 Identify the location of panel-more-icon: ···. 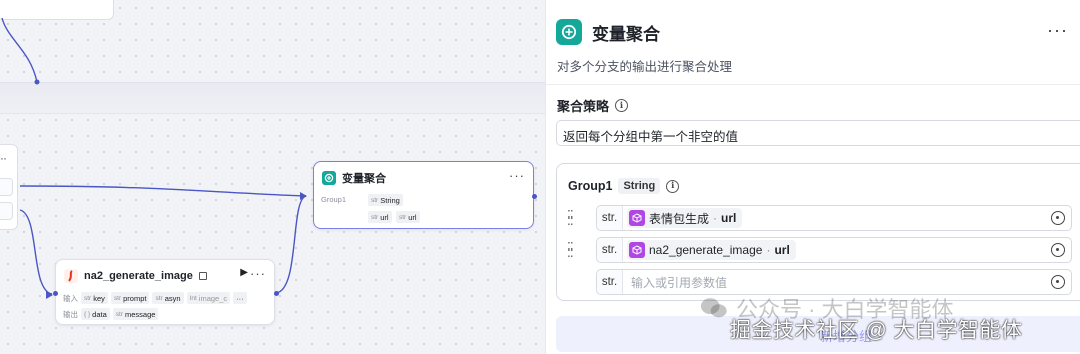
(1057, 30).